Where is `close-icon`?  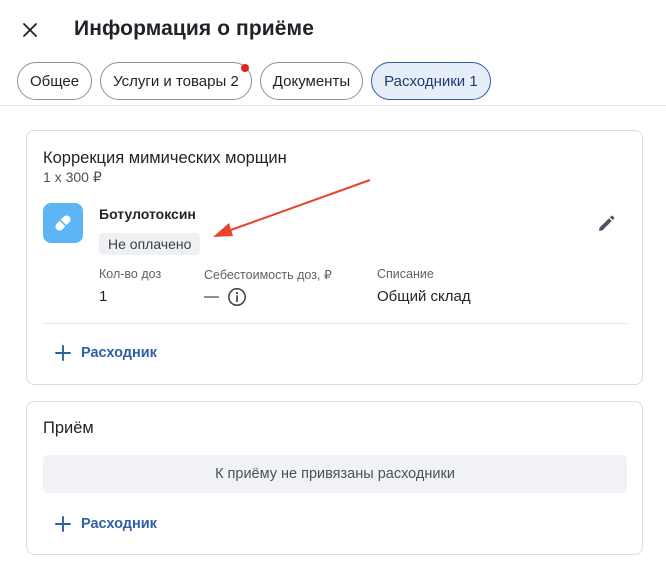
close-icon is located at coordinates (30, 30).